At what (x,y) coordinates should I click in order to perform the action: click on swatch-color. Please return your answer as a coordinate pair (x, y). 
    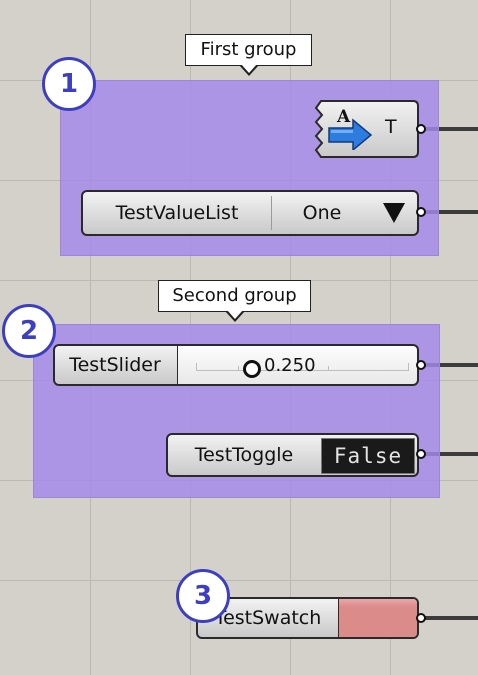
    Looking at the image, I should click on (377, 618).